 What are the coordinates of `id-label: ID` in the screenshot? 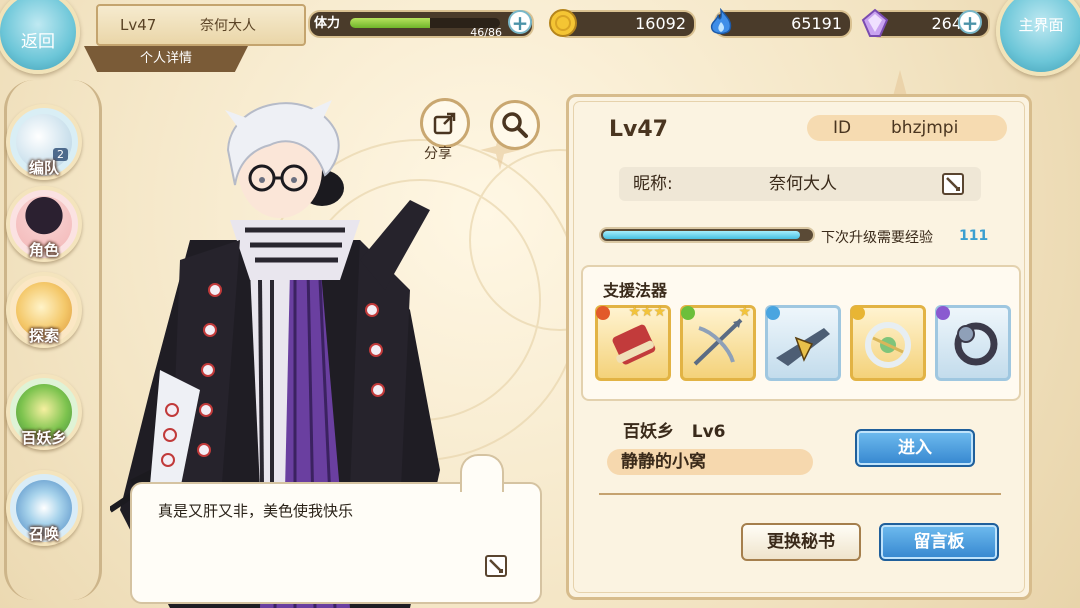 It's located at (842, 128).